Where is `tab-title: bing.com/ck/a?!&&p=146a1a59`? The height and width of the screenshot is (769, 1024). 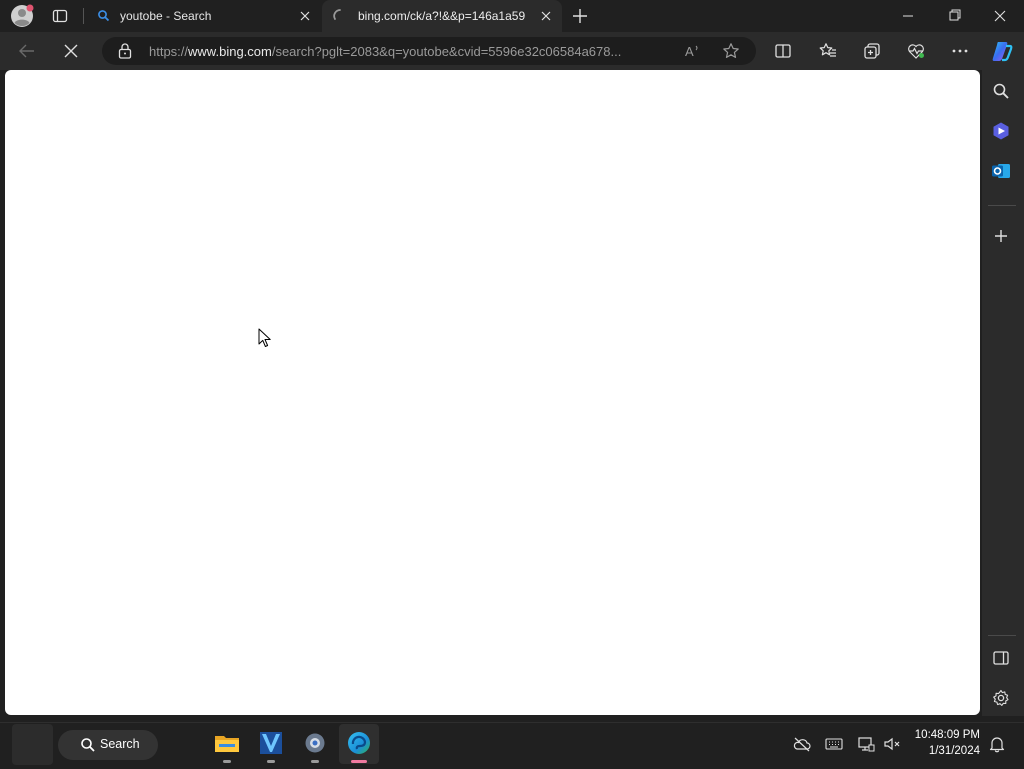 tab-title: bing.com/ck/a?!&&p=146a1a59 is located at coordinates (442, 16).